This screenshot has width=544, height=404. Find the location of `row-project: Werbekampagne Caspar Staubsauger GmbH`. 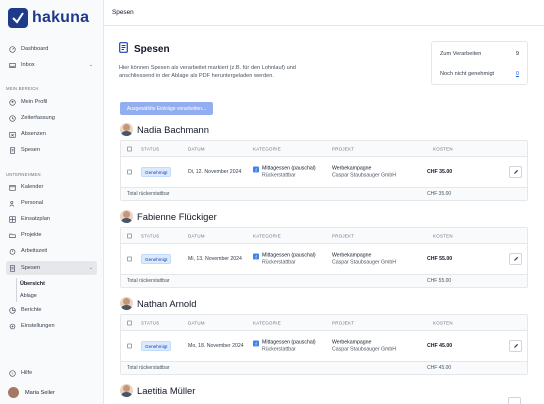

row-project: Werbekampagne Caspar Staubsauger GmbH is located at coordinates (364, 172).